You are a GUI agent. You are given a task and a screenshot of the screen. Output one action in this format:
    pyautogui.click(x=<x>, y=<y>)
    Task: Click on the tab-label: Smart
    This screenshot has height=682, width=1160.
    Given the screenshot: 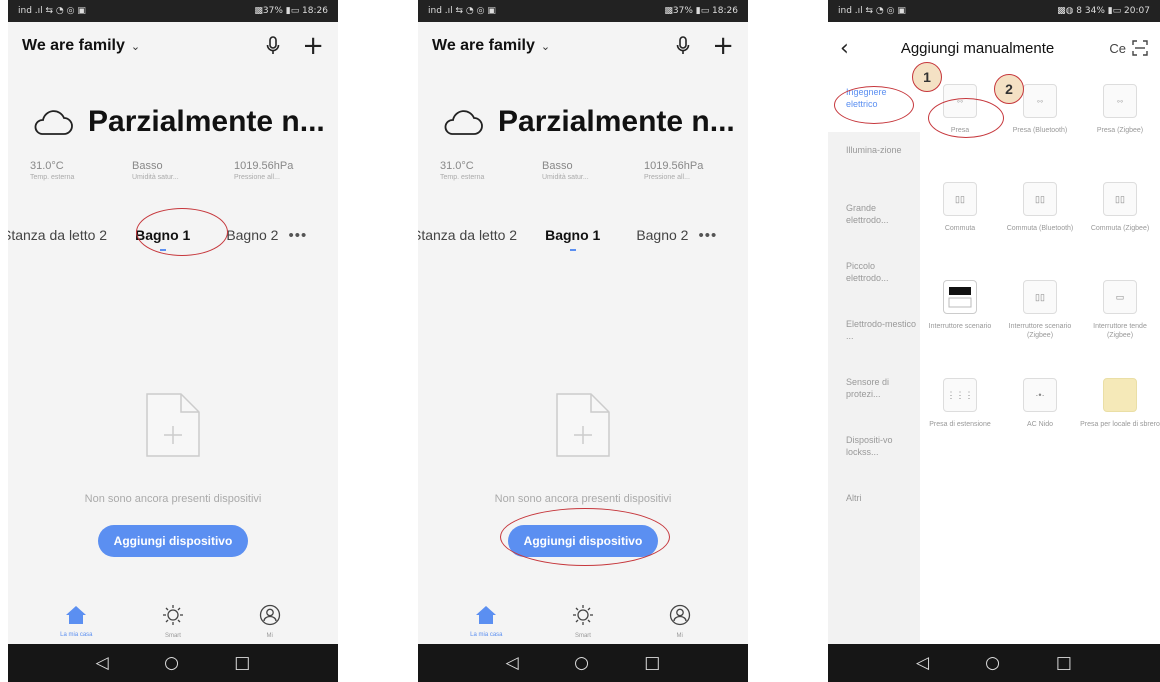 What is the action you would take?
    pyautogui.click(x=172, y=635)
    